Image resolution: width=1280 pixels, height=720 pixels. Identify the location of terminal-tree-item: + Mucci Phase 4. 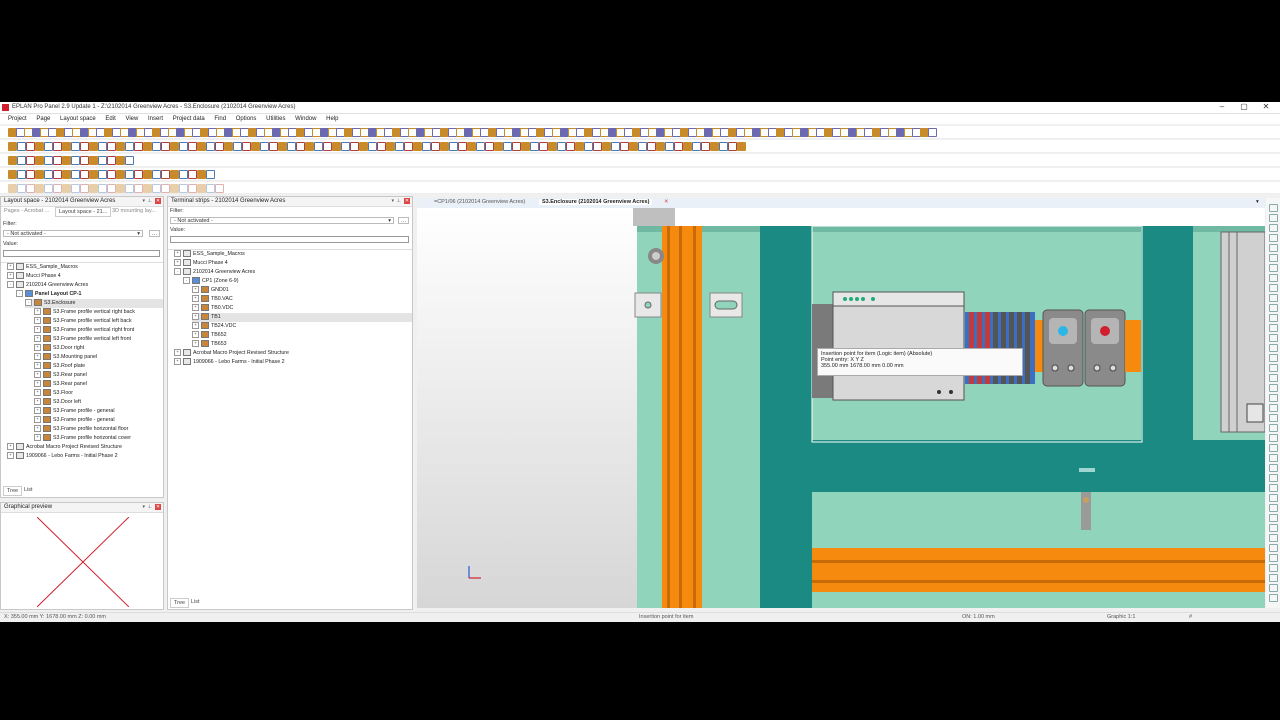
(201, 263).